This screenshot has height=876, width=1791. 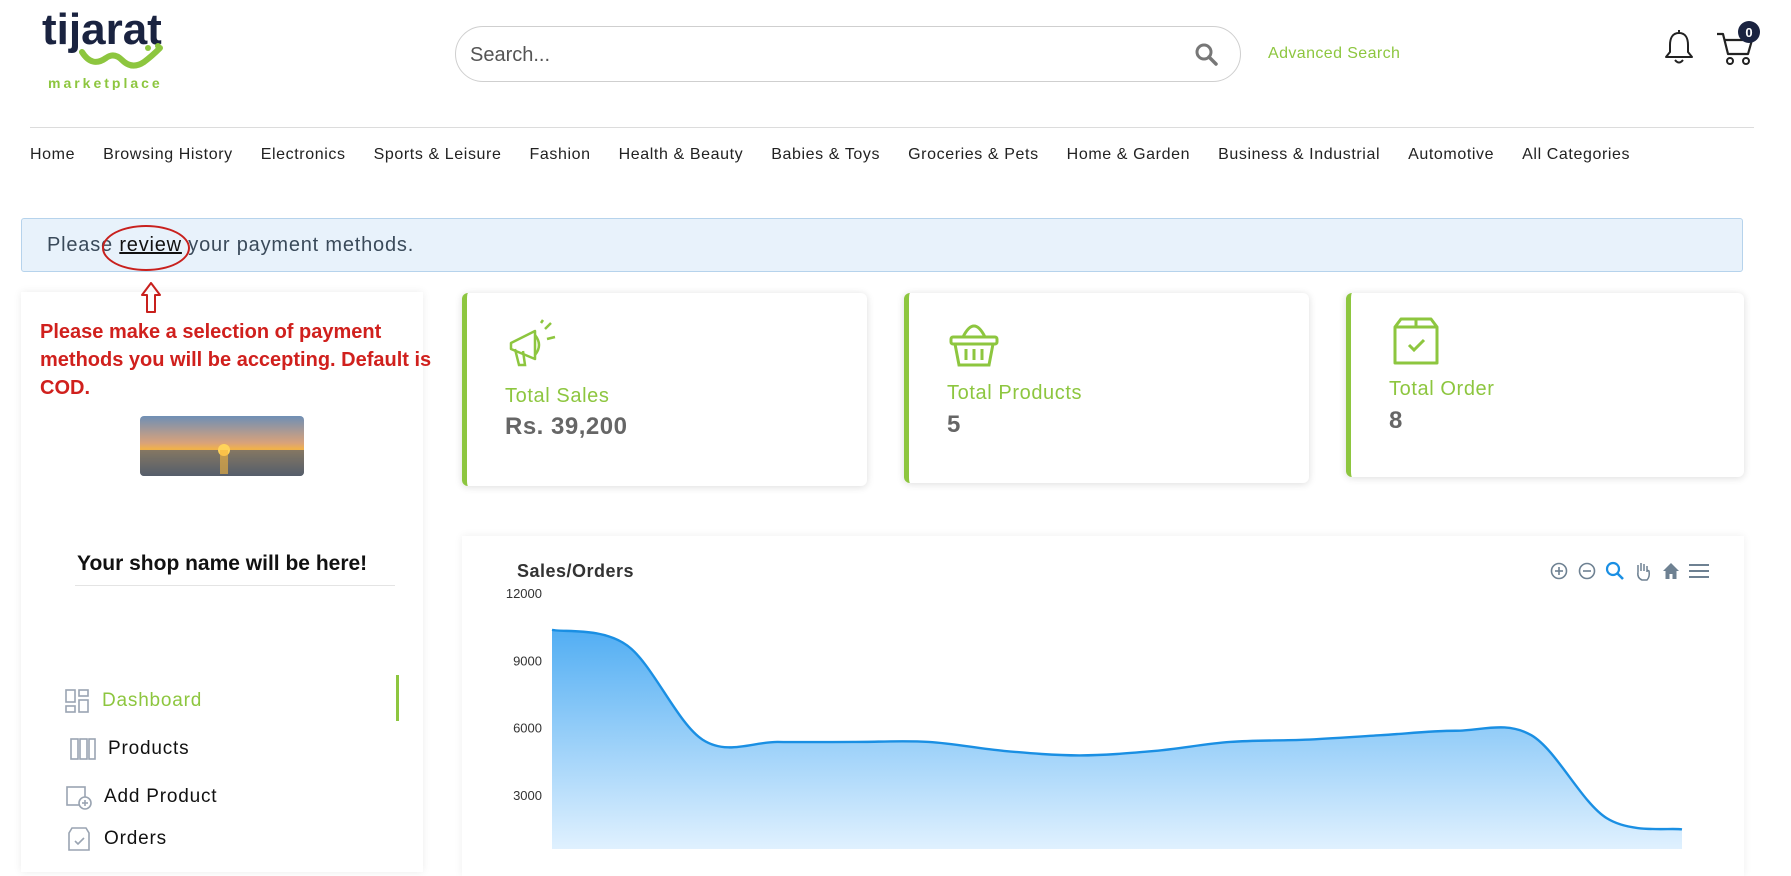 I want to click on nav-electronics: Electronics, so click(x=303, y=155).